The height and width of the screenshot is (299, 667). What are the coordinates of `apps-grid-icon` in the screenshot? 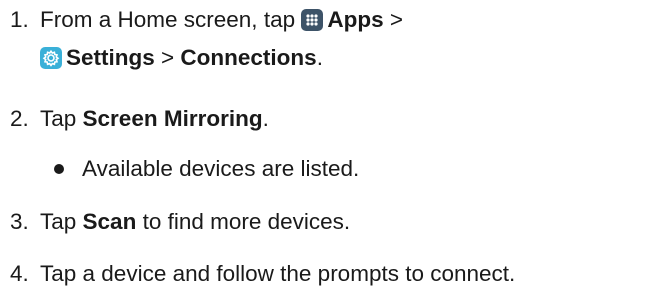 It's located at (312, 20).